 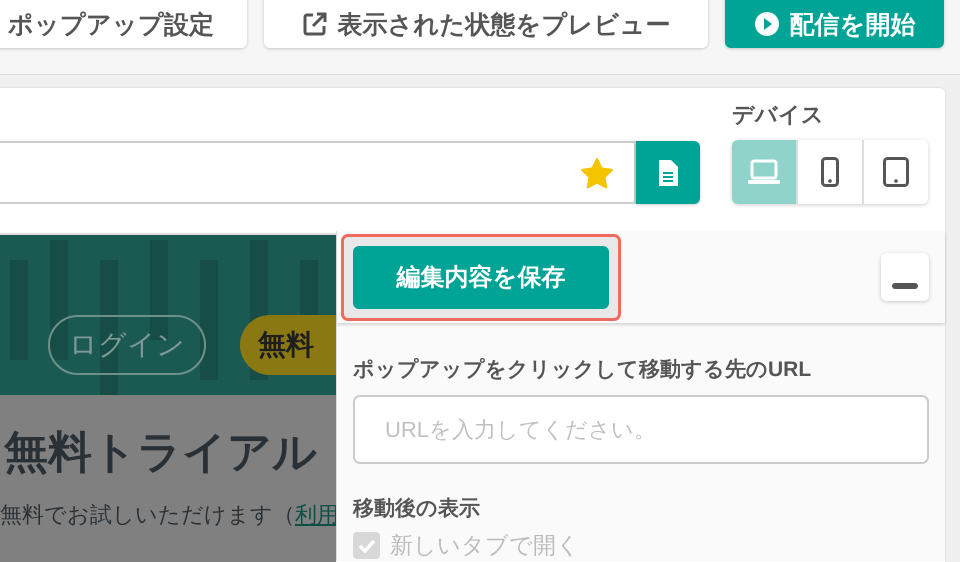 I want to click on preview-heading: 無料トライアル, so click(x=160, y=453).